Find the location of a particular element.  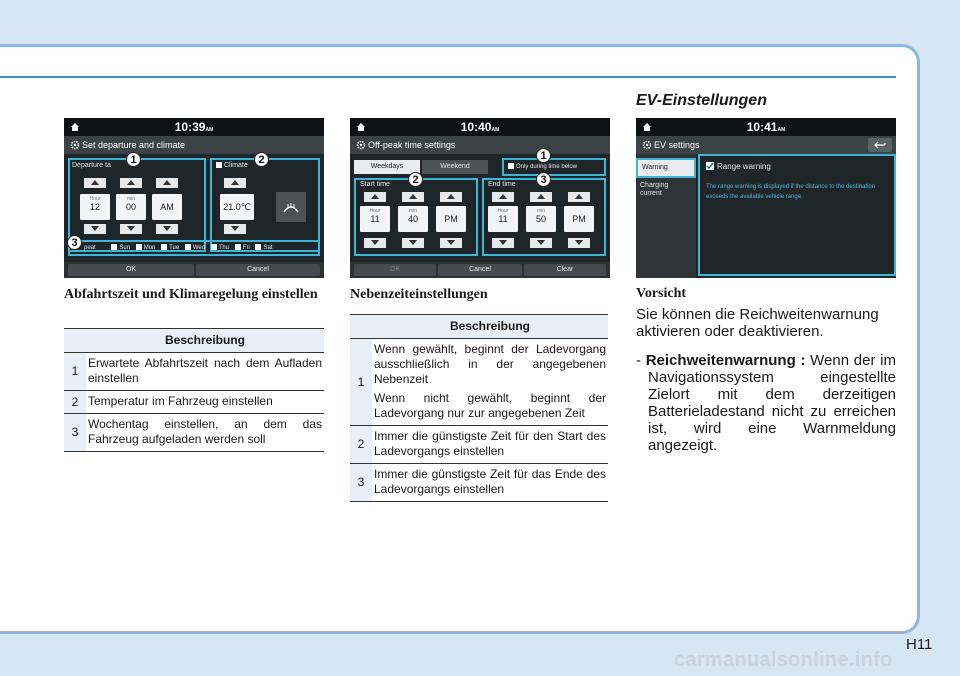

defrost-icon is located at coordinates (291, 208).